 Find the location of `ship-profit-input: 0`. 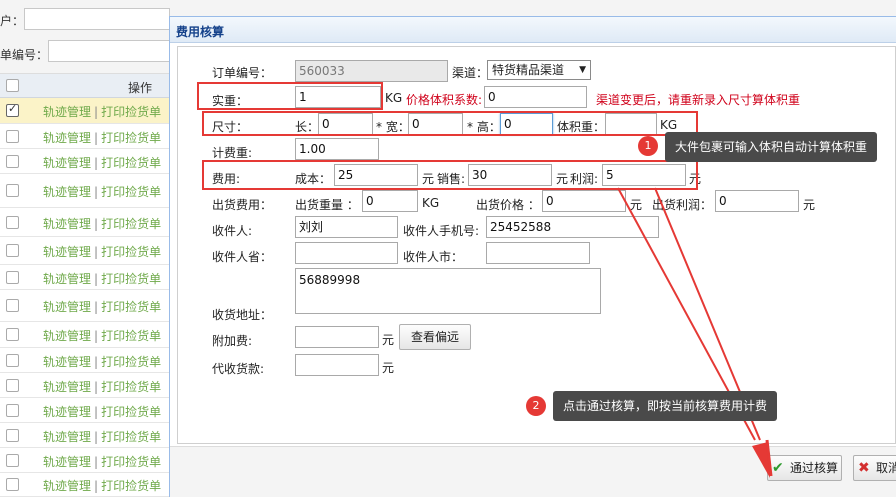

ship-profit-input: 0 is located at coordinates (757, 201).